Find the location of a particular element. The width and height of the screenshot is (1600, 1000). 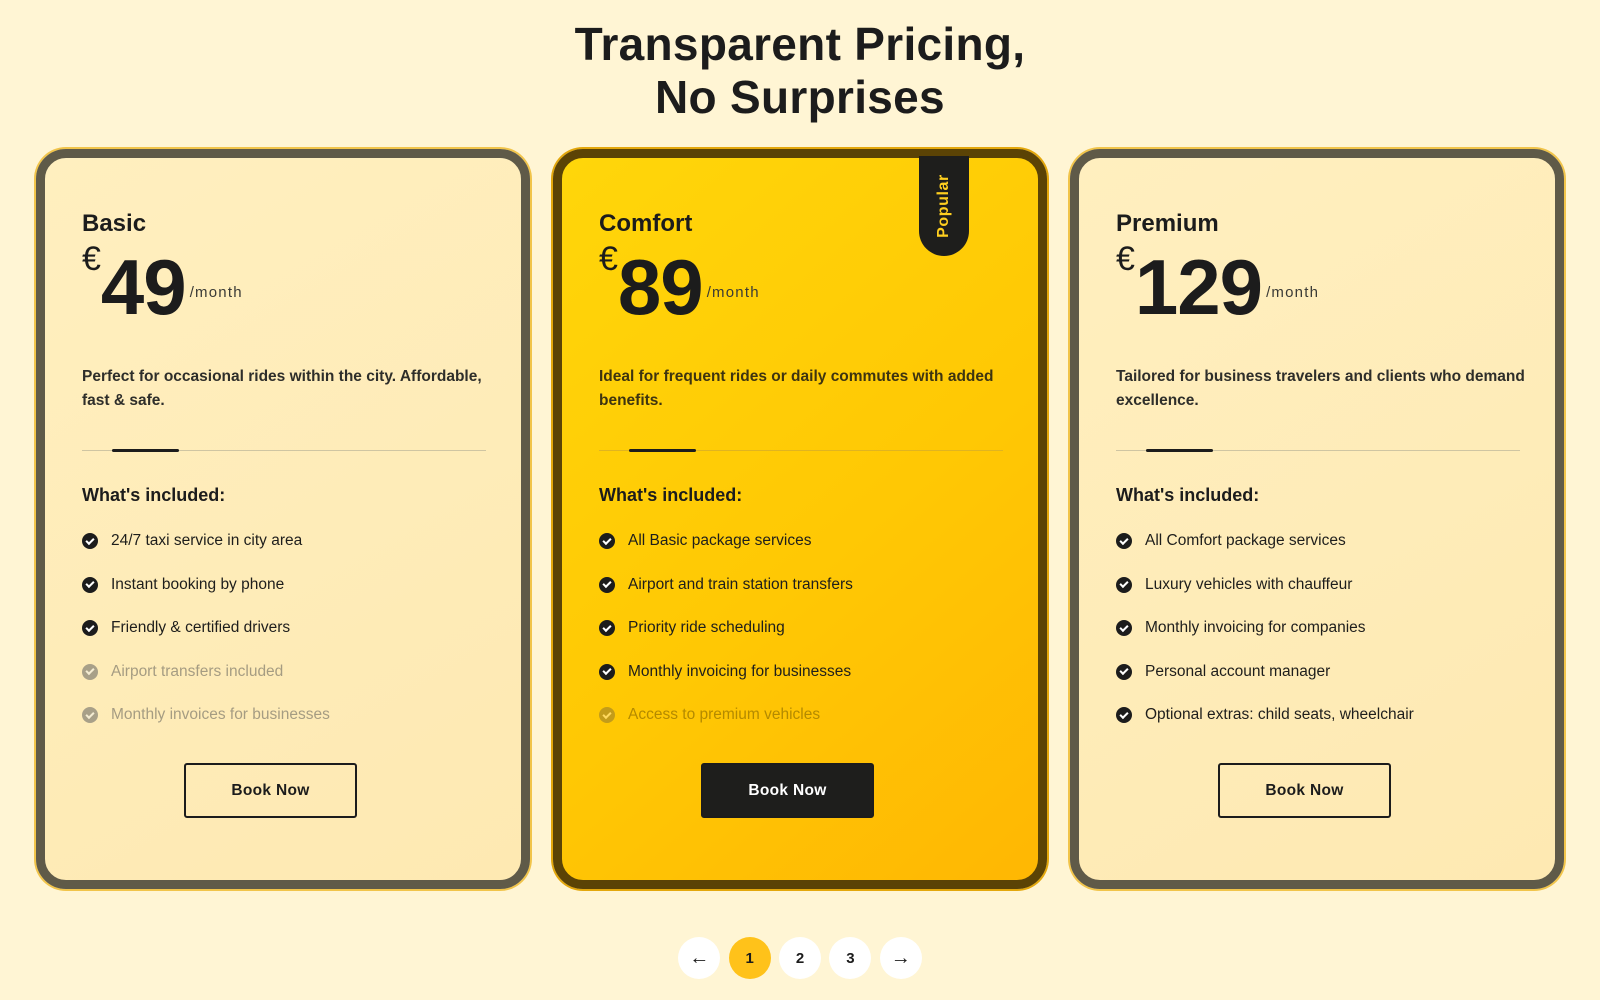

feature-text: 24/7 taxi service in city area is located at coordinates (207, 540).